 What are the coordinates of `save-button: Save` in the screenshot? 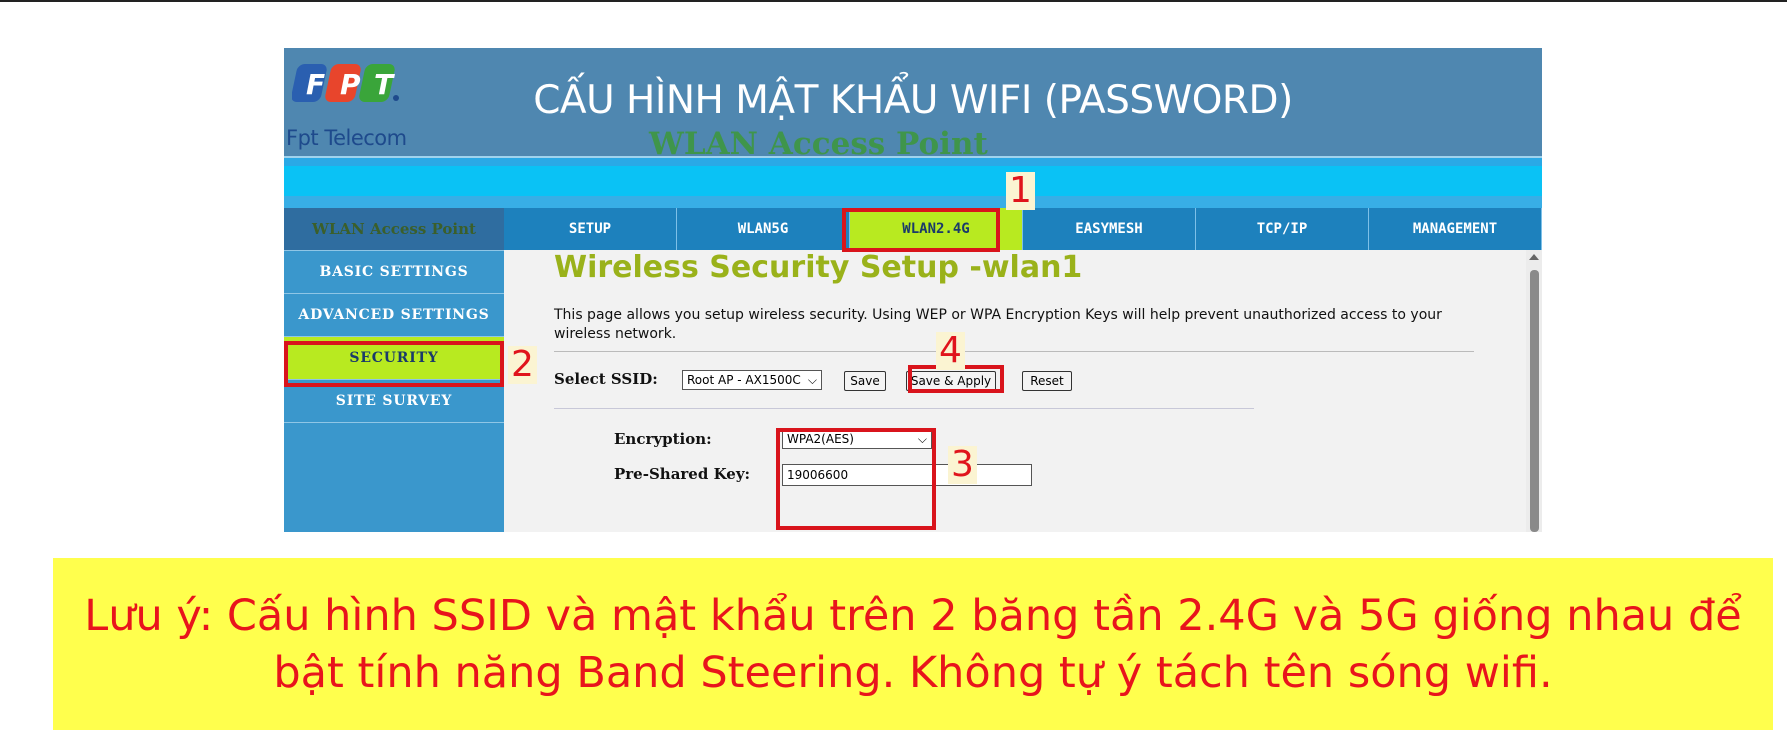 It's located at (865, 381).